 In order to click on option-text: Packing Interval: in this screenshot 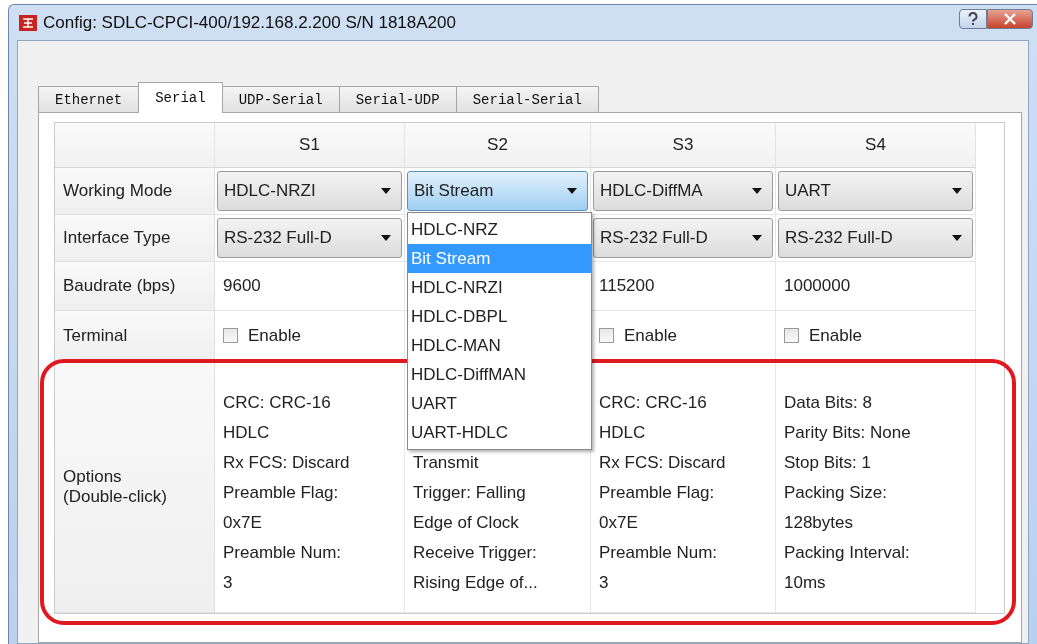, I will do `click(847, 553)`.